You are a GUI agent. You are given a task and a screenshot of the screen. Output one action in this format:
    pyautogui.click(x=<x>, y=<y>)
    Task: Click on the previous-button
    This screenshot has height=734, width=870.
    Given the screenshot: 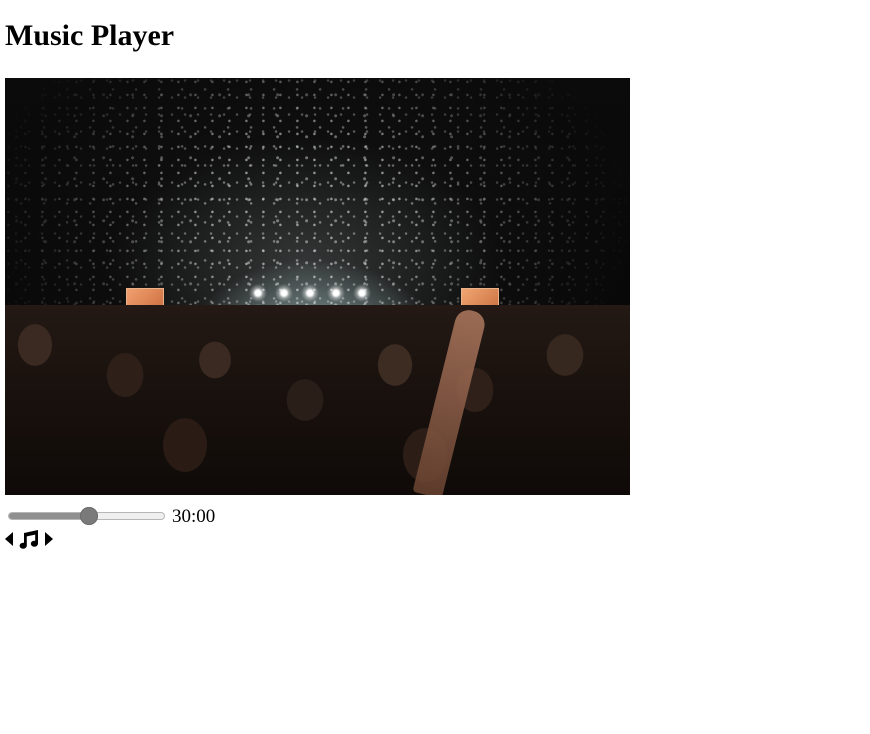 What is the action you would take?
    pyautogui.click(x=9, y=539)
    